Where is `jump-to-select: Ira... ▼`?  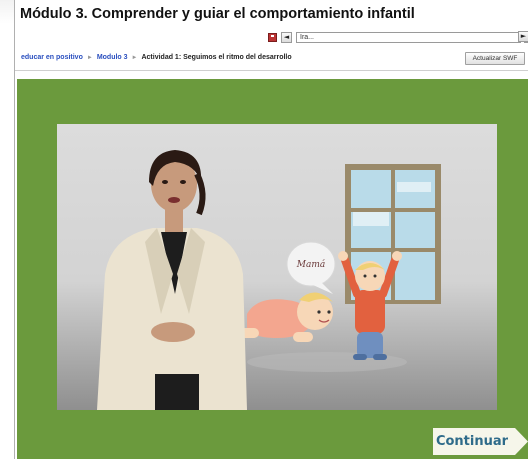
jump-to-select: Ira... ▼ is located at coordinates (412, 37).